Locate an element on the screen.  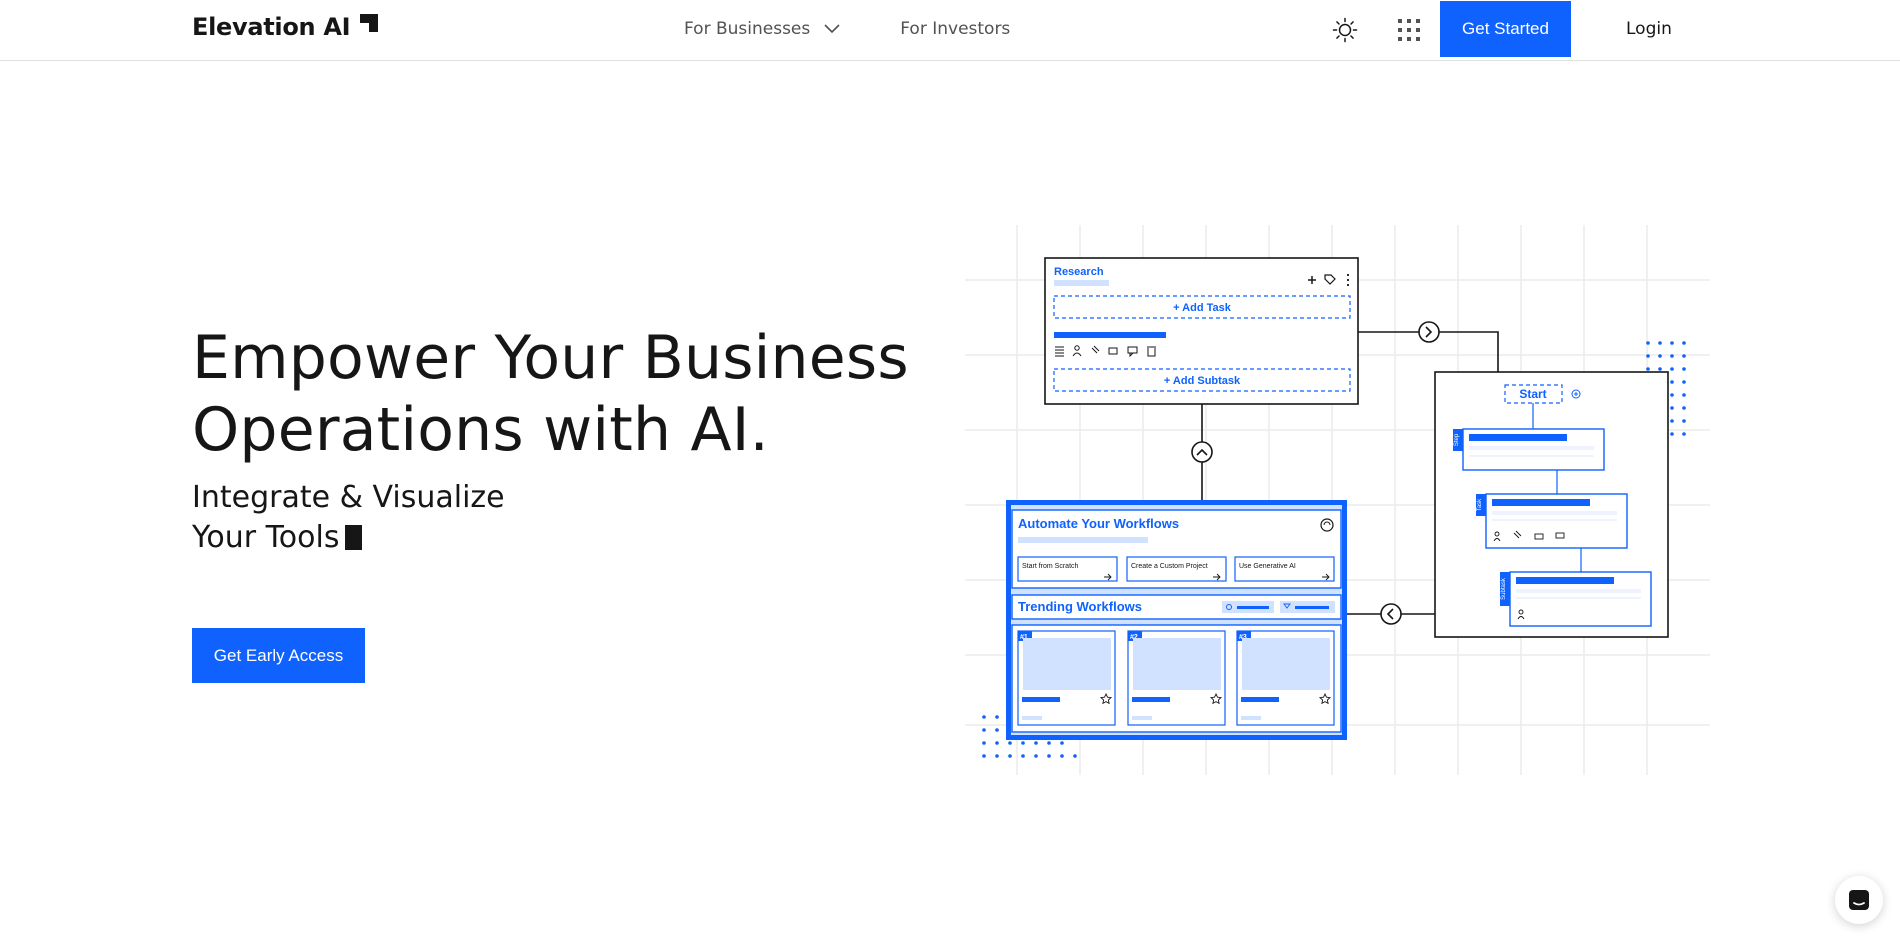
chevron-down-icon is located at coordinates (832, 29).